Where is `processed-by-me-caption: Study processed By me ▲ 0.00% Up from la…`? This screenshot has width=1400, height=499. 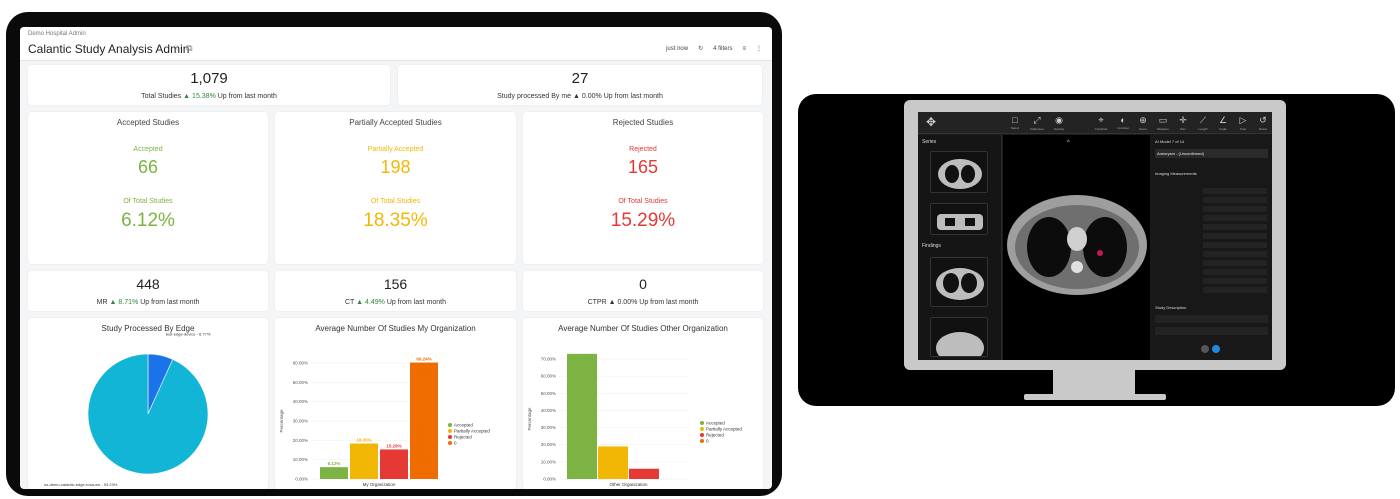 processed-by-me-caption: Study processed By me ▲ 0.00% Up from la… is located at coordinates (580, 96).